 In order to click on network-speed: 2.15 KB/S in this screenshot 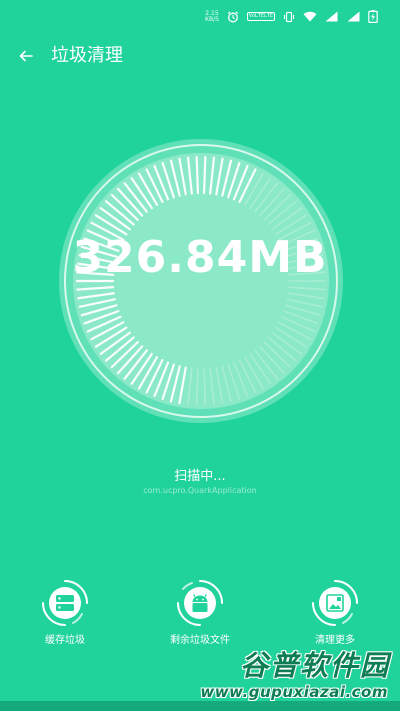, I will do `click(212, 16)`.